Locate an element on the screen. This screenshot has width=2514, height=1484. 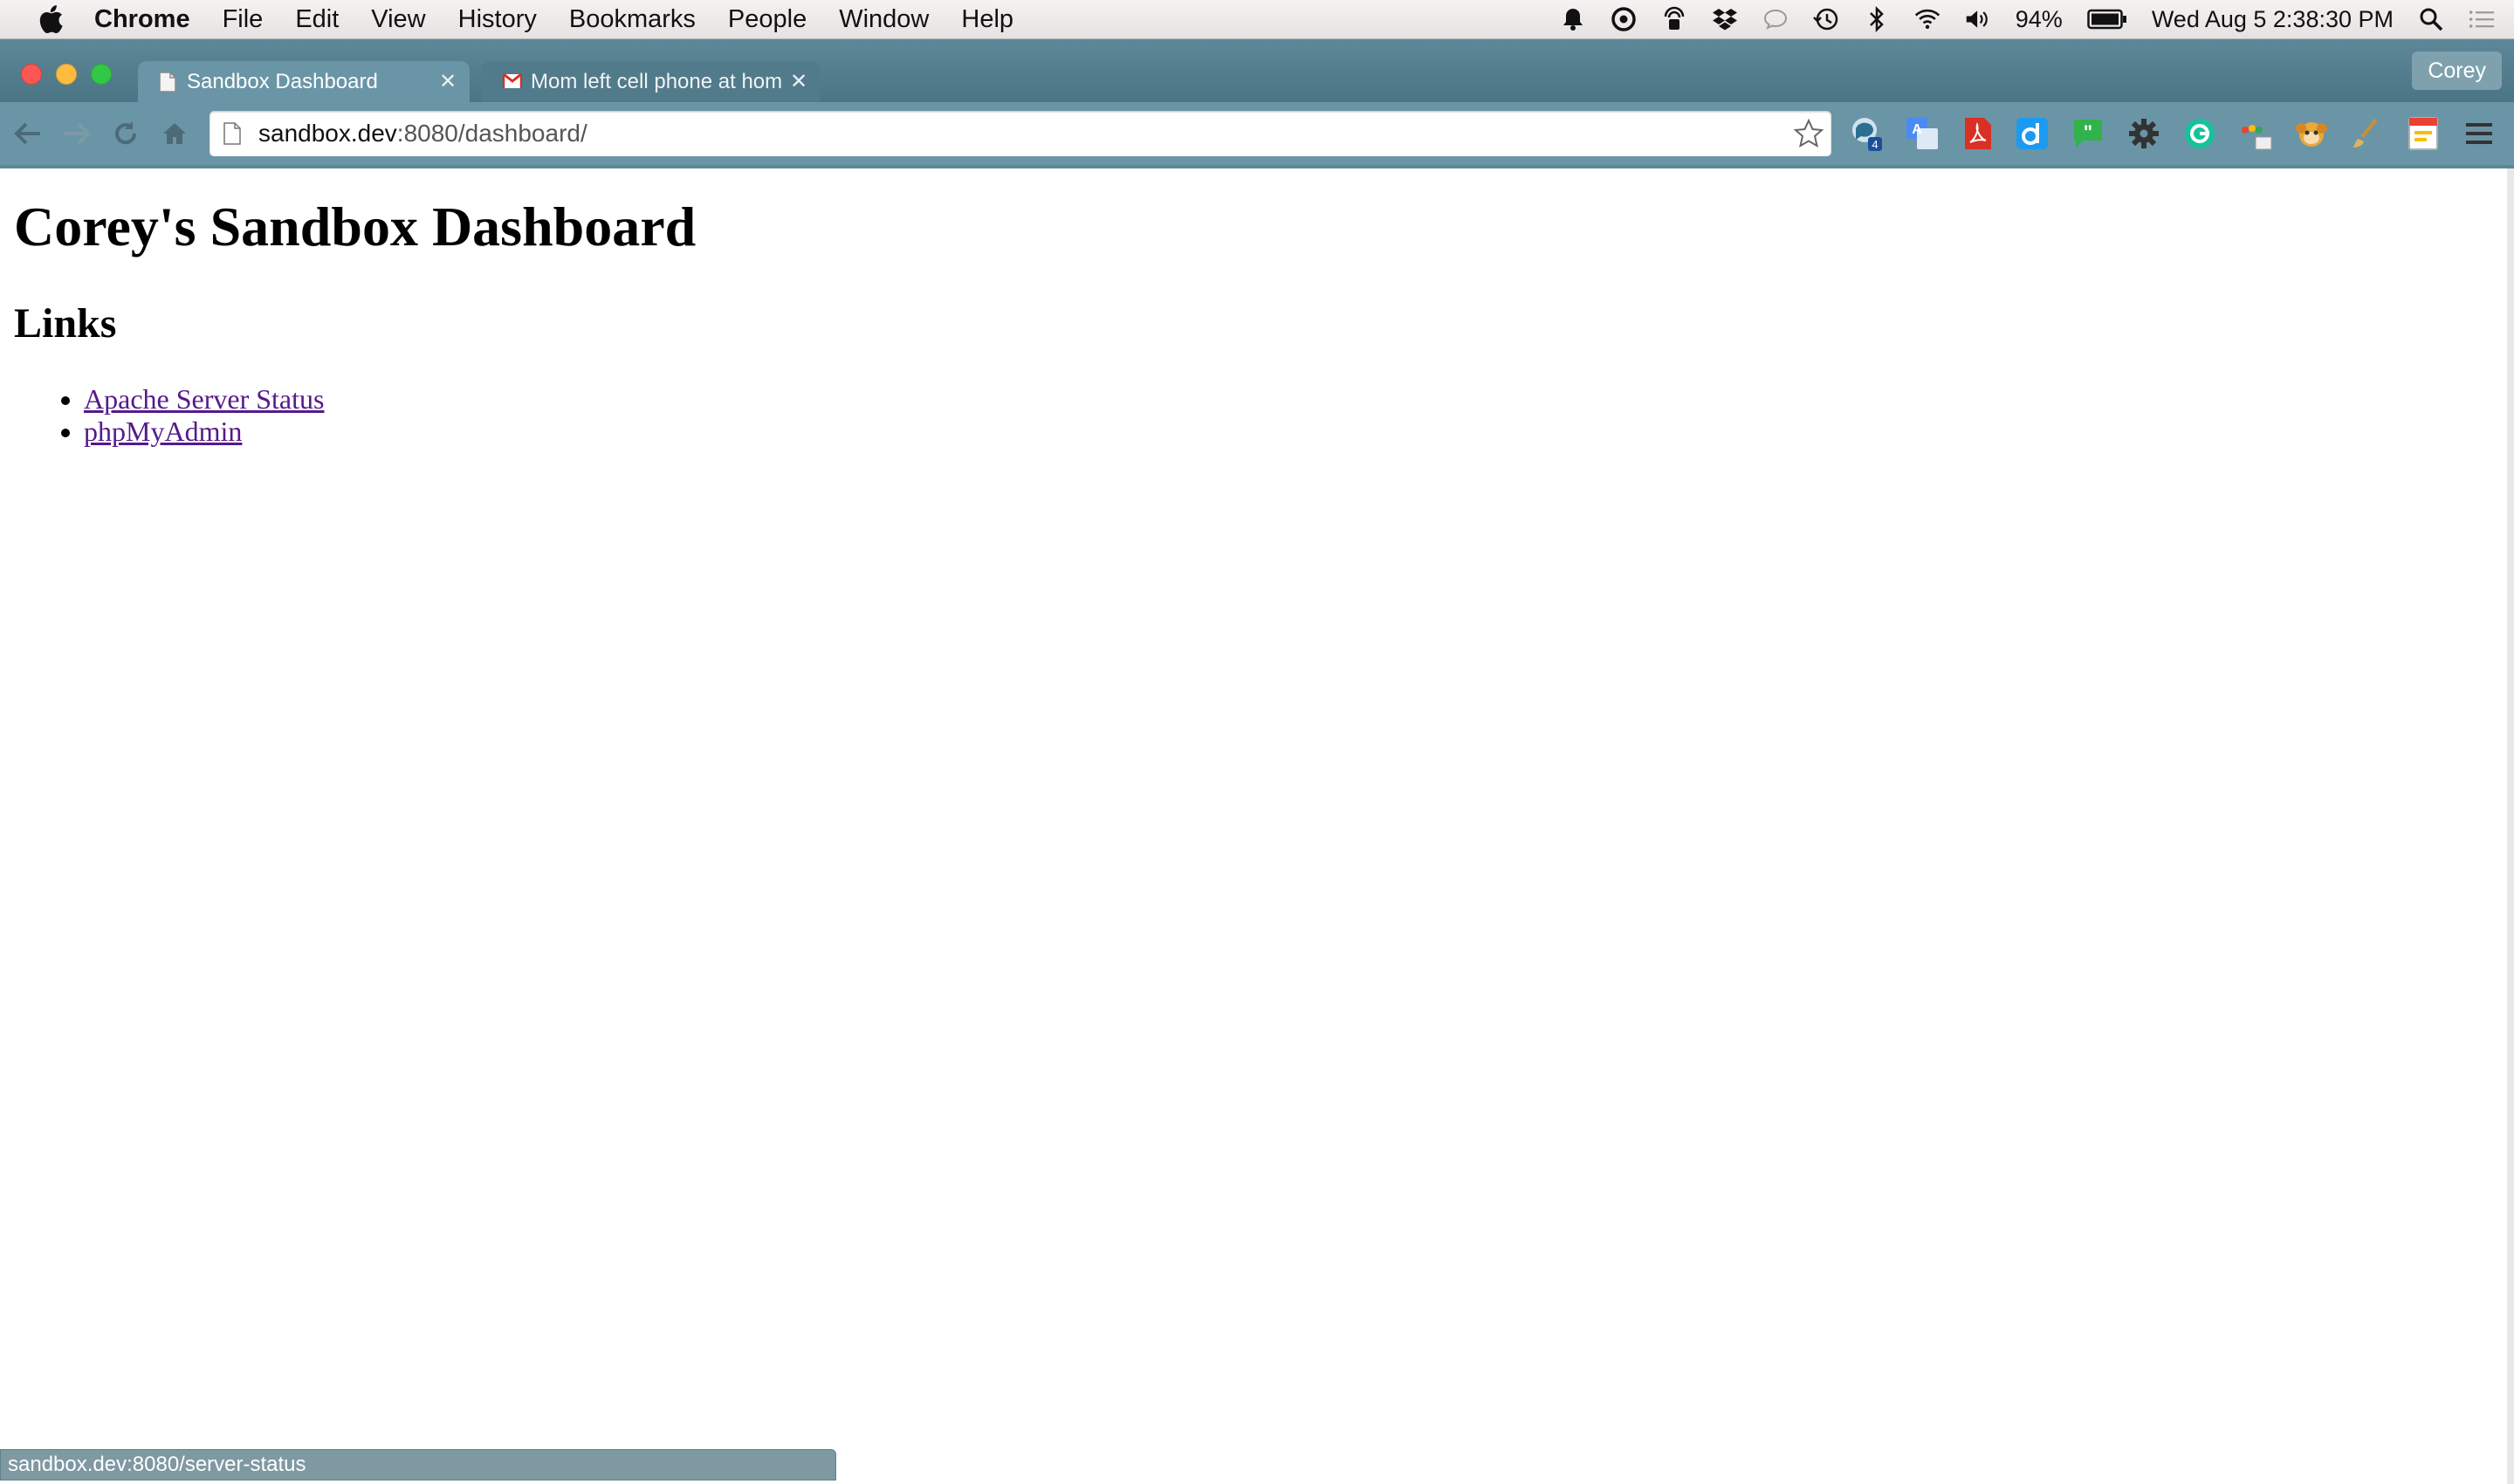
apple-menu-icon is located at coordinates (50, 19).